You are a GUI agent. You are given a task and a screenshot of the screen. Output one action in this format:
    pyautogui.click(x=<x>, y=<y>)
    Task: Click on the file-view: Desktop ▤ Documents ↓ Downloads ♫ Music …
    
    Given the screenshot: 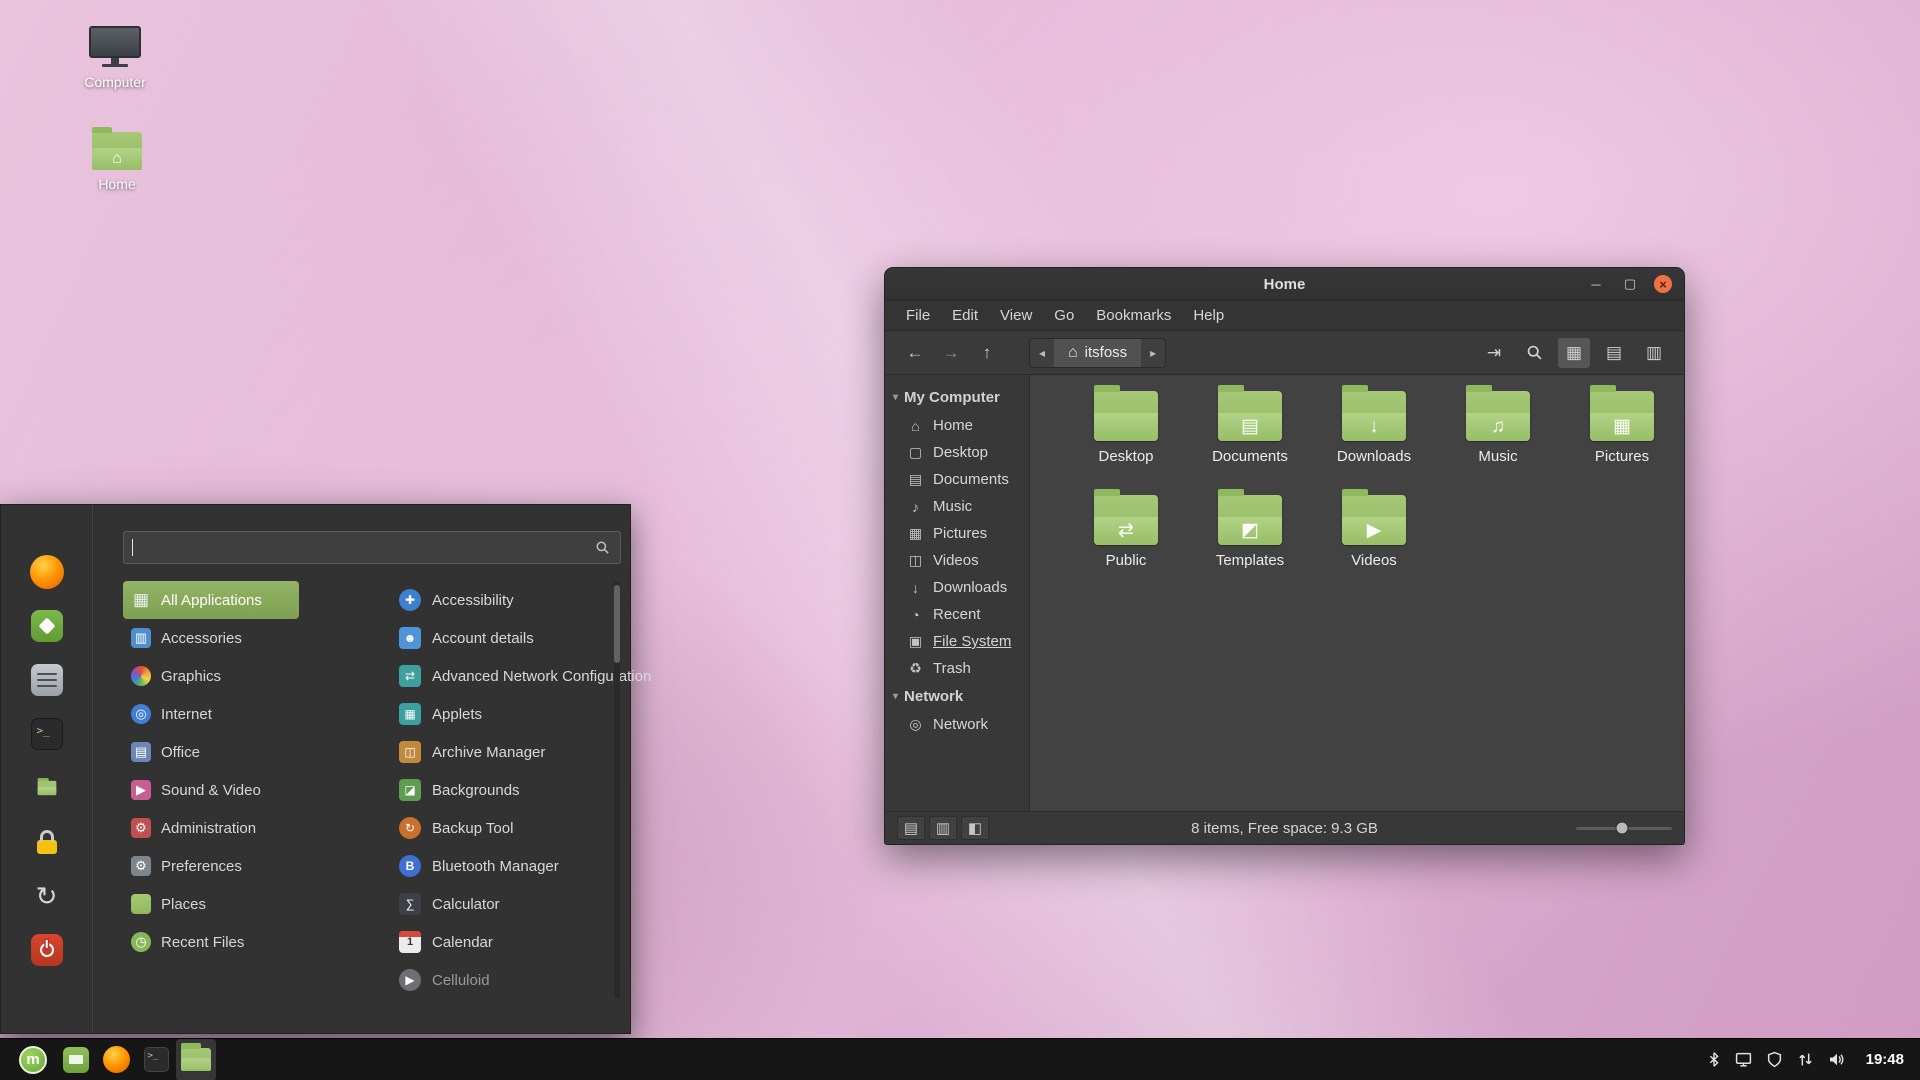 What is the action you would take?
    pyautogui.click(x=1357, y=593)
    